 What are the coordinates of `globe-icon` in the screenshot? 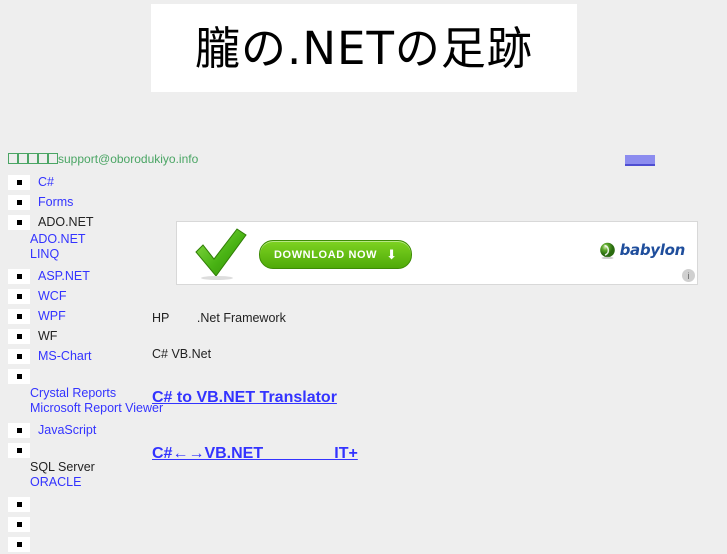 It's located at (607, 250).